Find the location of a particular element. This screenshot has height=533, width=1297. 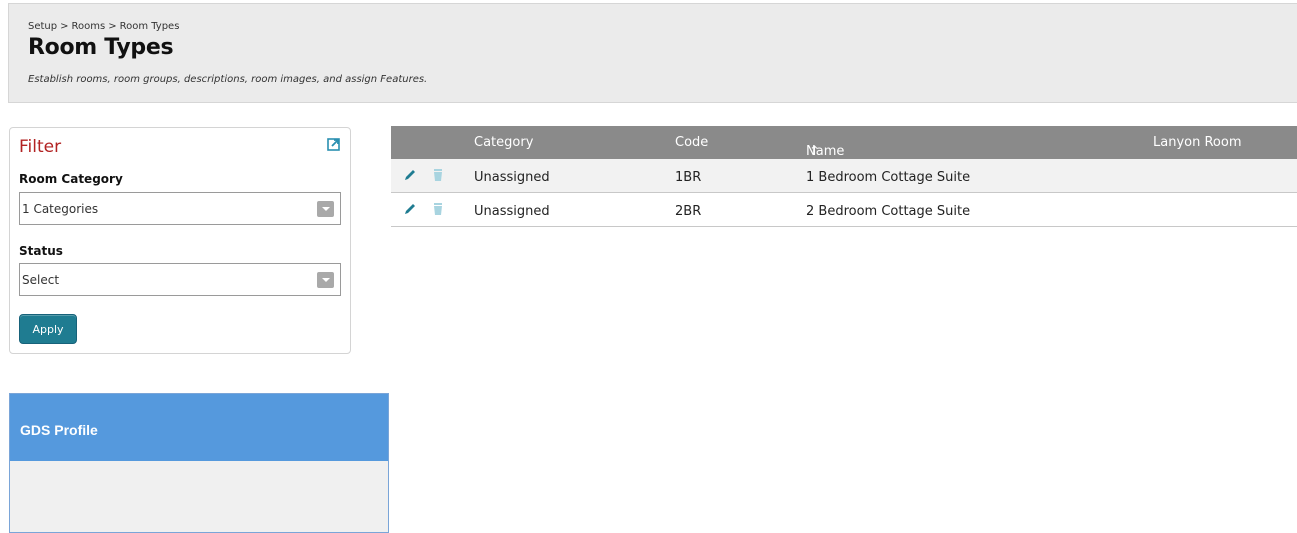

room-category-label: Room Category is located at coordinates (71, 179).